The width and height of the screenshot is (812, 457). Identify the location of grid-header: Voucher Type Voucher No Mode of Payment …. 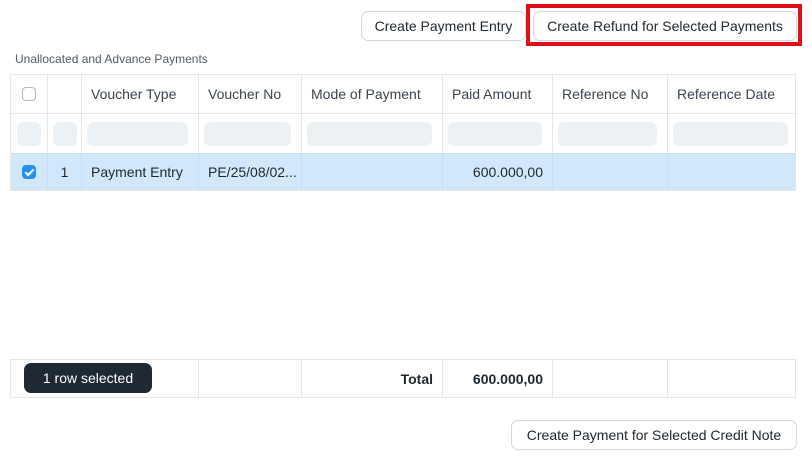
(403, 94).